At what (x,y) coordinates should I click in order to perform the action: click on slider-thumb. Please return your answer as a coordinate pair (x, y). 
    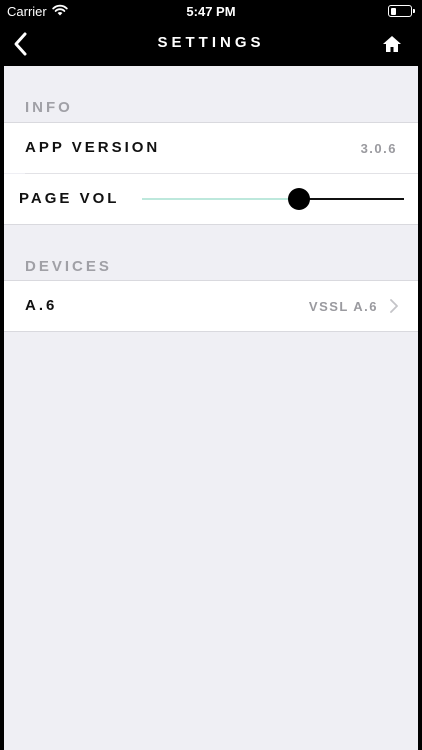
    Looking at the image, I should click on (299, 199).